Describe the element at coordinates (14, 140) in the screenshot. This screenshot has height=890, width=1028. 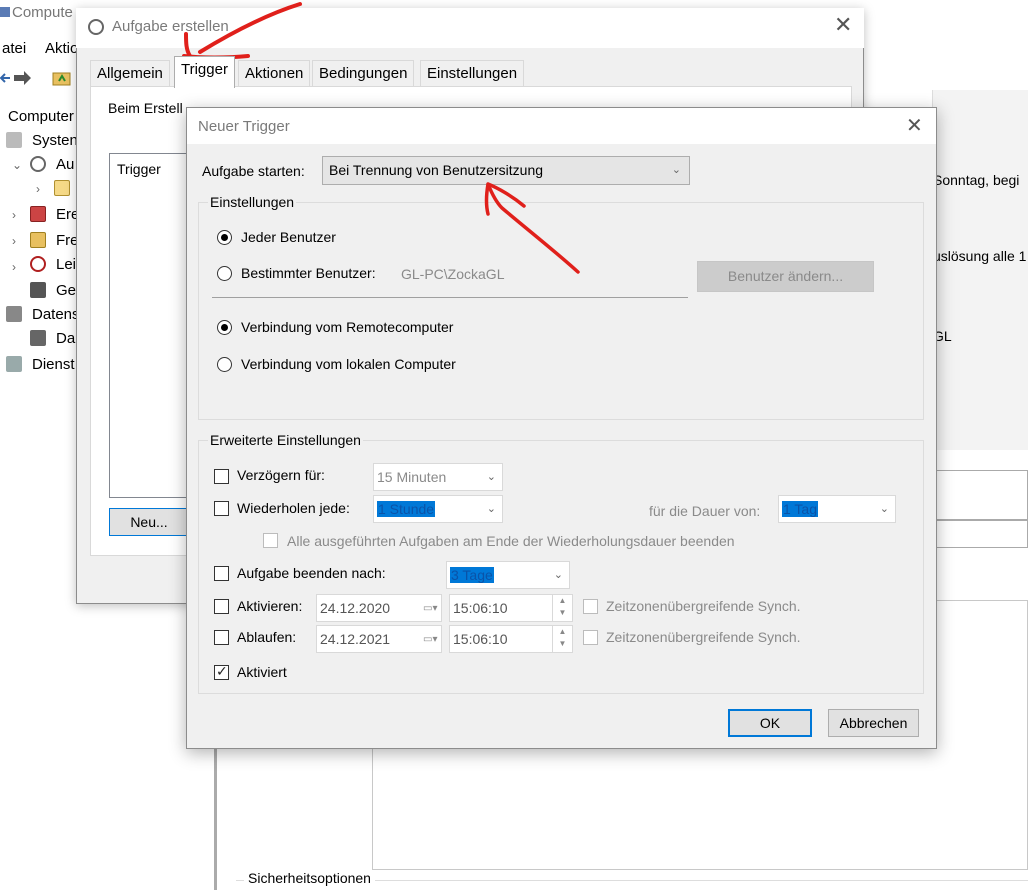
I see `system-tools-icon` at that location.